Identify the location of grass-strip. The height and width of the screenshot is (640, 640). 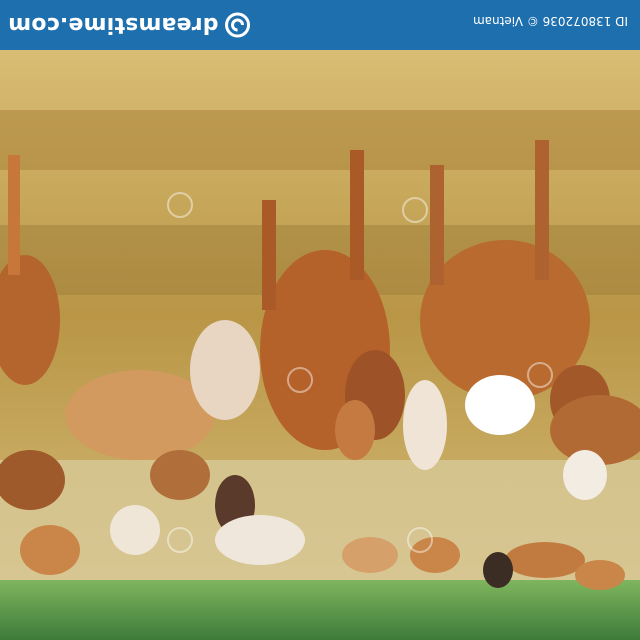
(320, 610).